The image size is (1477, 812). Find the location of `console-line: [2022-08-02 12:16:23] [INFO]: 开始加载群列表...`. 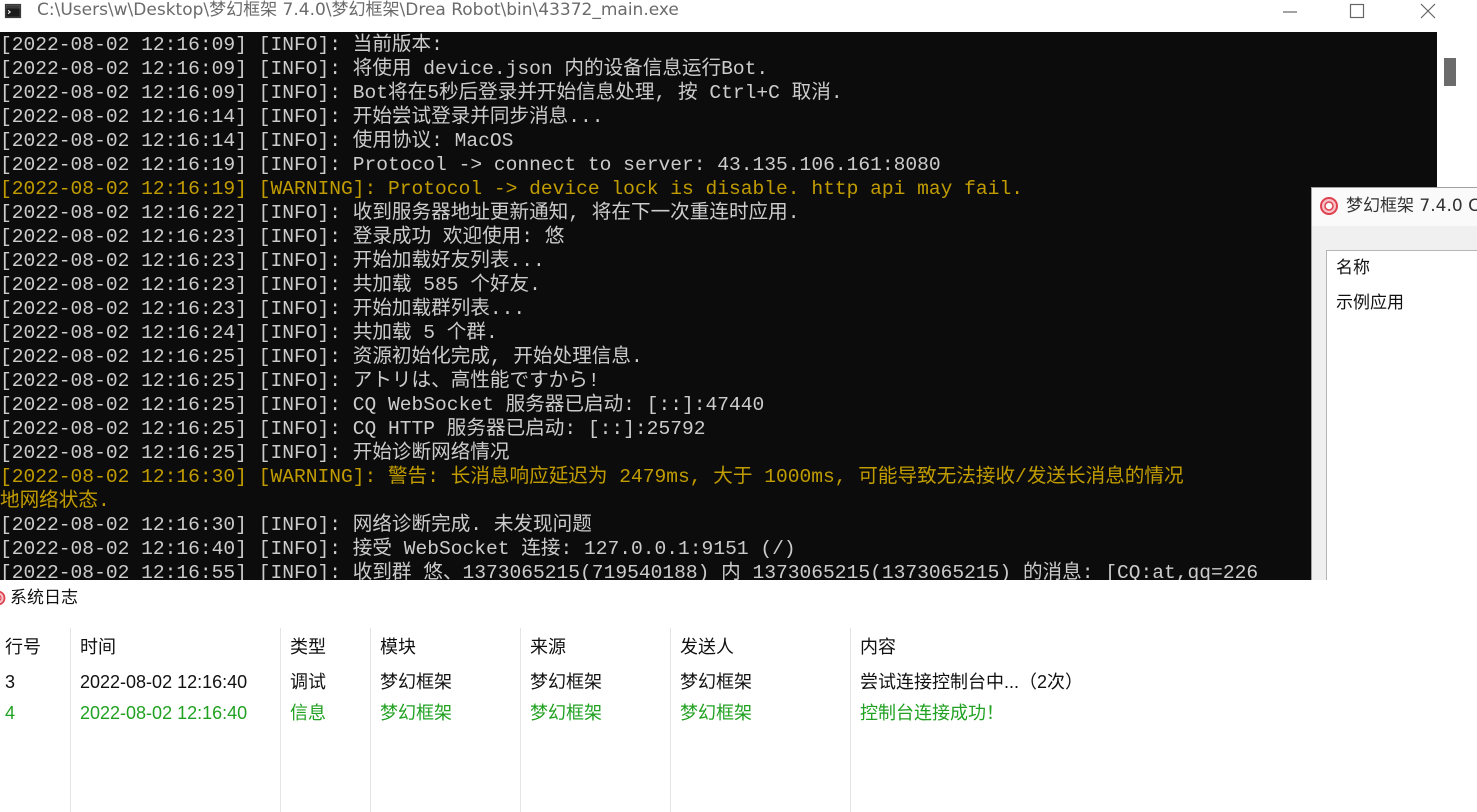

console-line: [2022-08-02 12:16:23] [INFO]: 开始加载群列表... is located at coordinates (263, 309).